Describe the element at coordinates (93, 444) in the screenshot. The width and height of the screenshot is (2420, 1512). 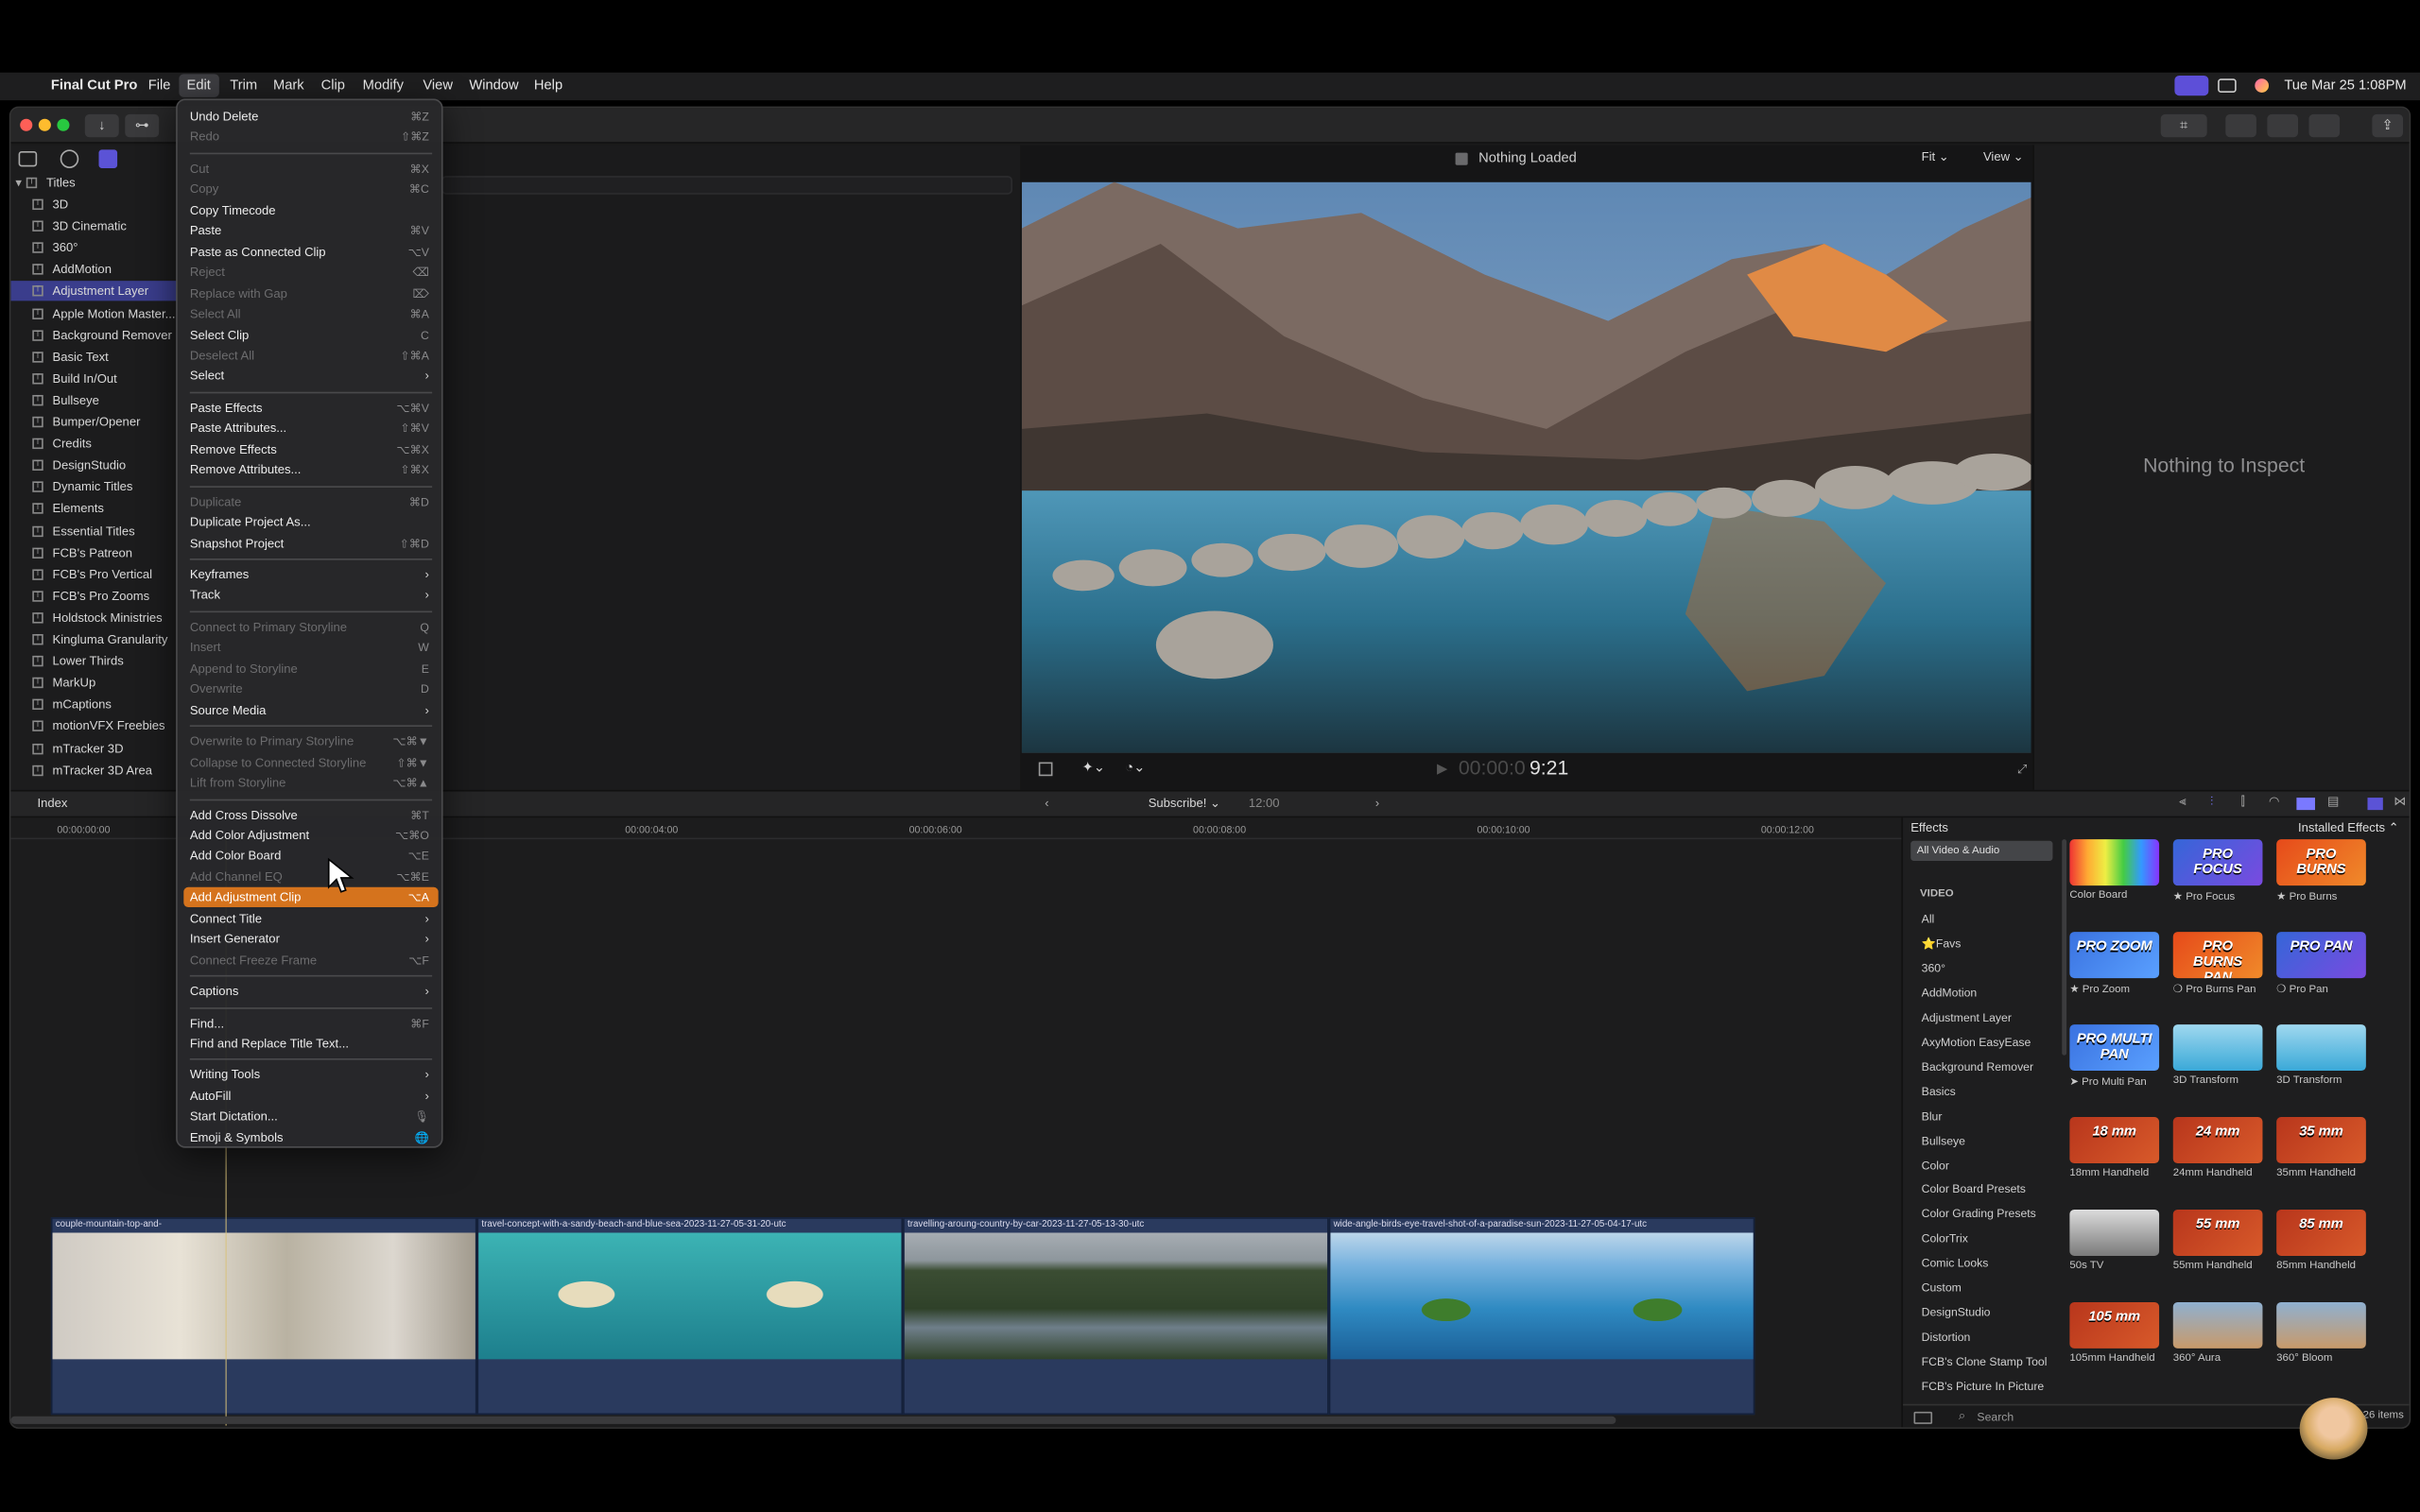
I see `library-item: T Credits` at that location.